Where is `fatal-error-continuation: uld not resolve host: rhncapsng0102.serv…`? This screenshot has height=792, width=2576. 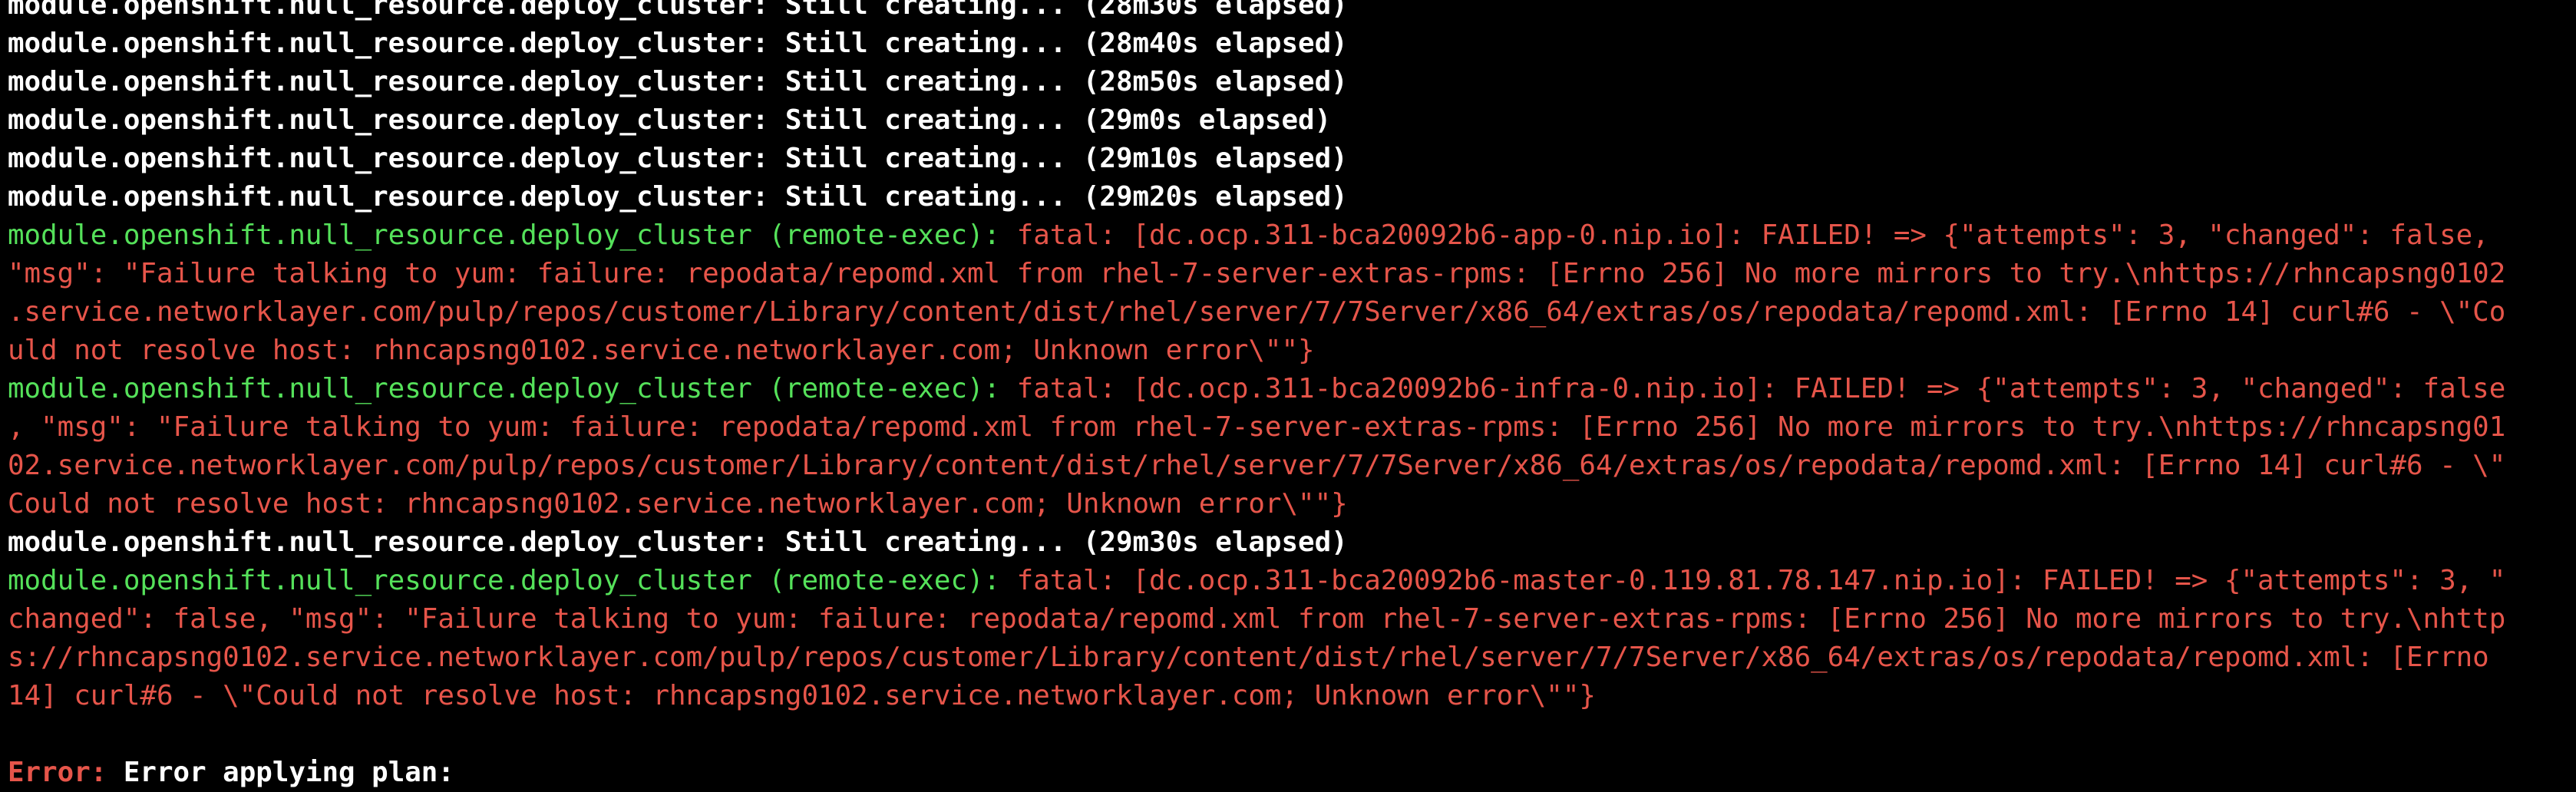 fatal-error-continuation: uld not resolve host: rhncapsng0102.serv… is located at coordinates (661, 350).